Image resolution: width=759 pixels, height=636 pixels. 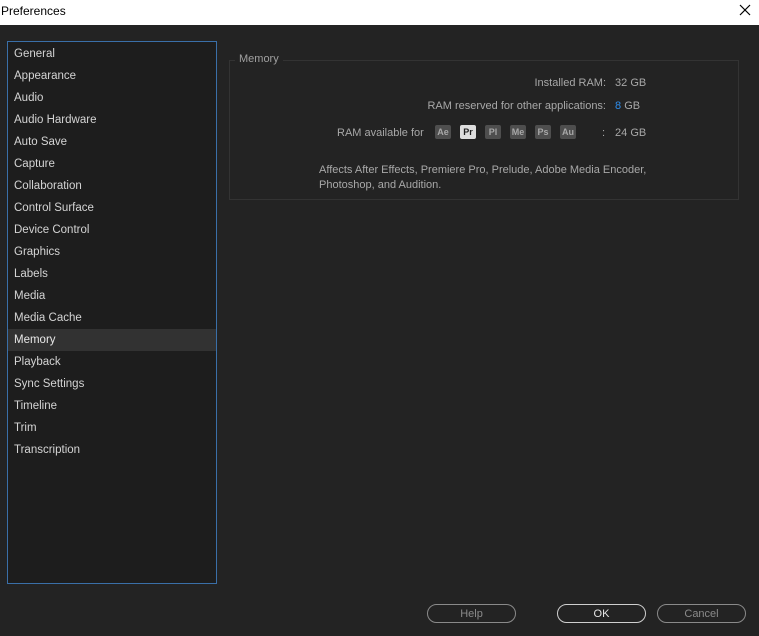 I want to click on sidebar-item-collaboration: Collaboration, so click(x=112, y=186).